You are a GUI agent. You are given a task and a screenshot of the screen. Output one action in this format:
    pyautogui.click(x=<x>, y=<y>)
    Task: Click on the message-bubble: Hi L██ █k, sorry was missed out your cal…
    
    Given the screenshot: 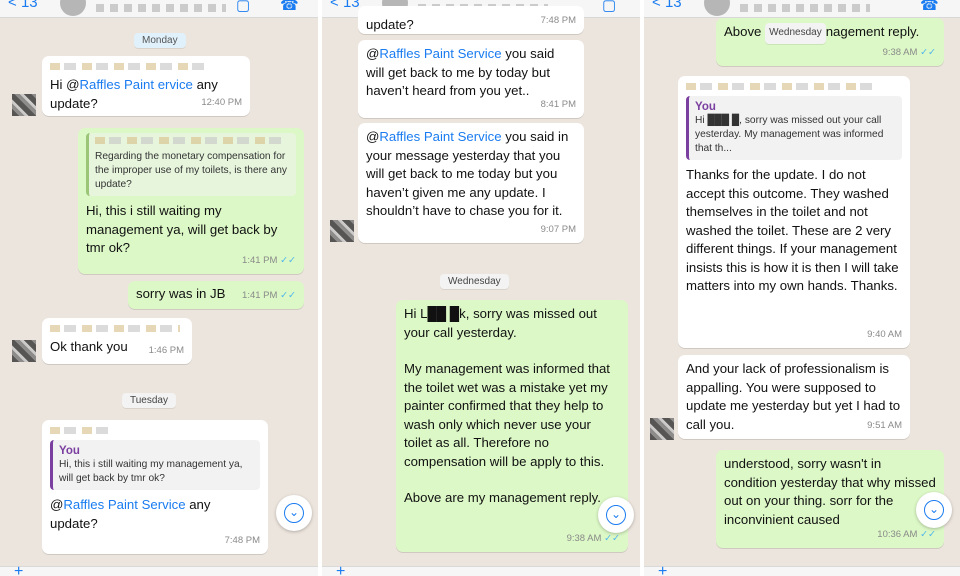 What is the action you would take?
    pyautogui.click(x=512, y=426)
    